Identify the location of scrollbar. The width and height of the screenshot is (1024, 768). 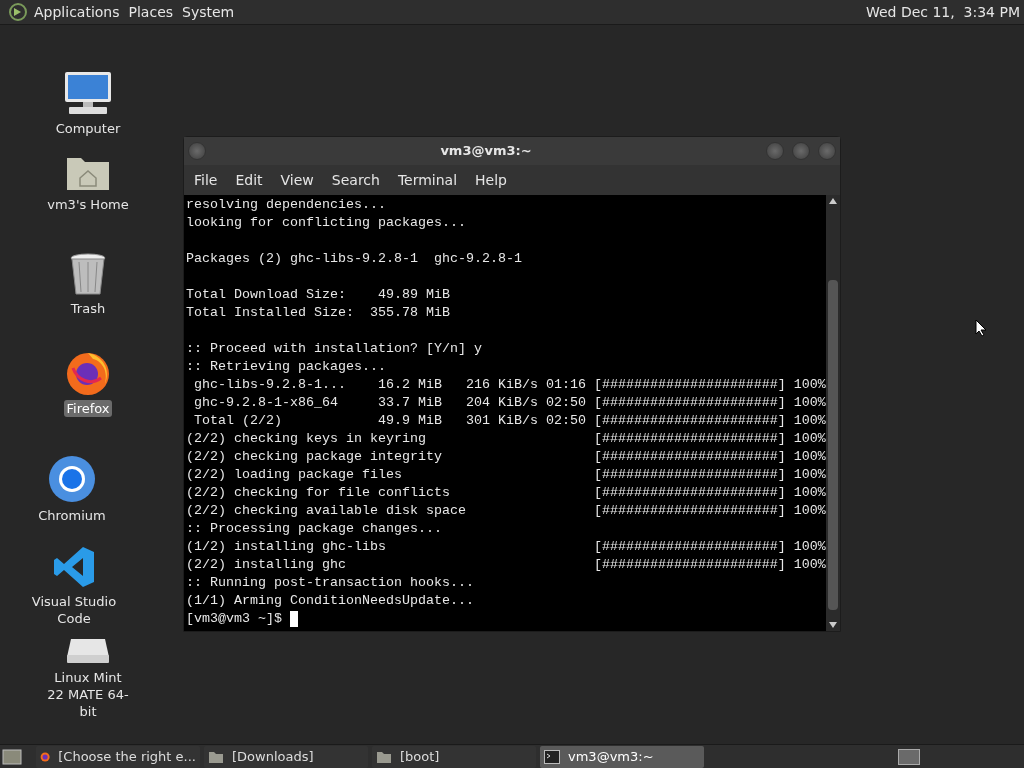
(833, 413).